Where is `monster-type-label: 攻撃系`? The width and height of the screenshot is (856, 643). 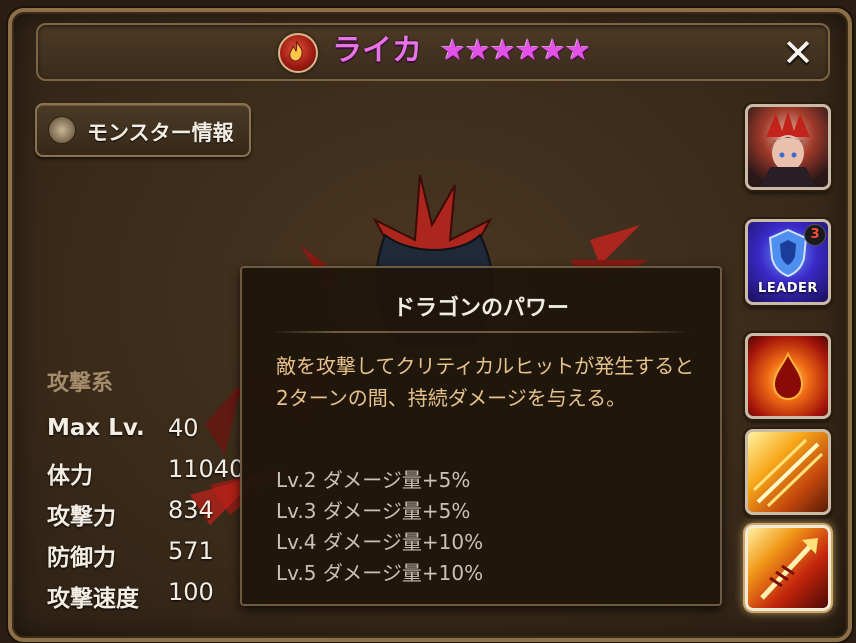
monster-type-label: 攻撃系 is located at coordinates (80, 383).